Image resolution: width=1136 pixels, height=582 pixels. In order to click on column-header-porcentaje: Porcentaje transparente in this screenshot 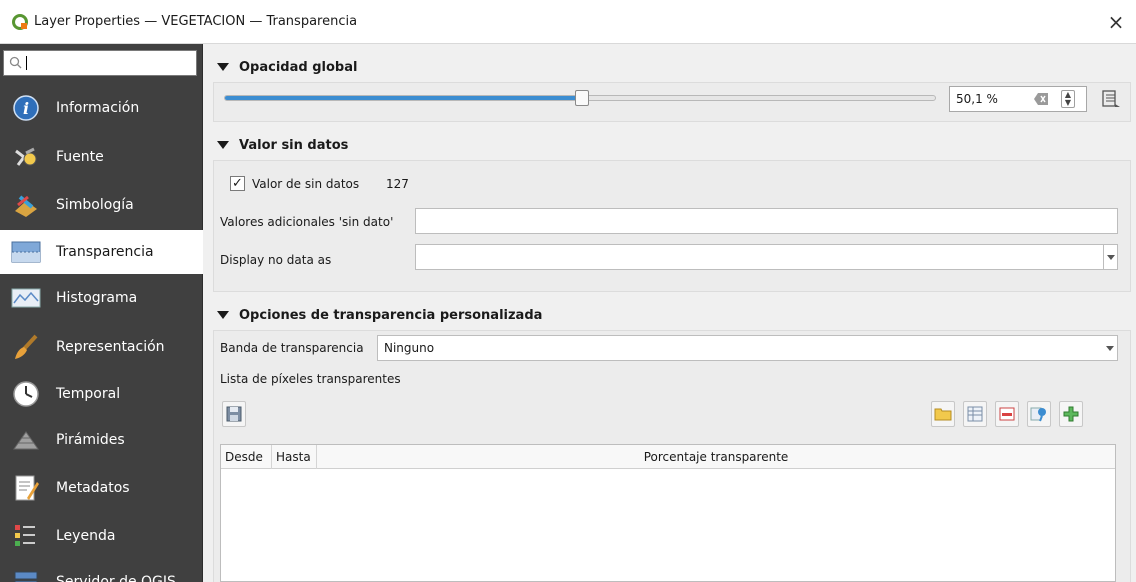, I will do `click(716, 457)`.